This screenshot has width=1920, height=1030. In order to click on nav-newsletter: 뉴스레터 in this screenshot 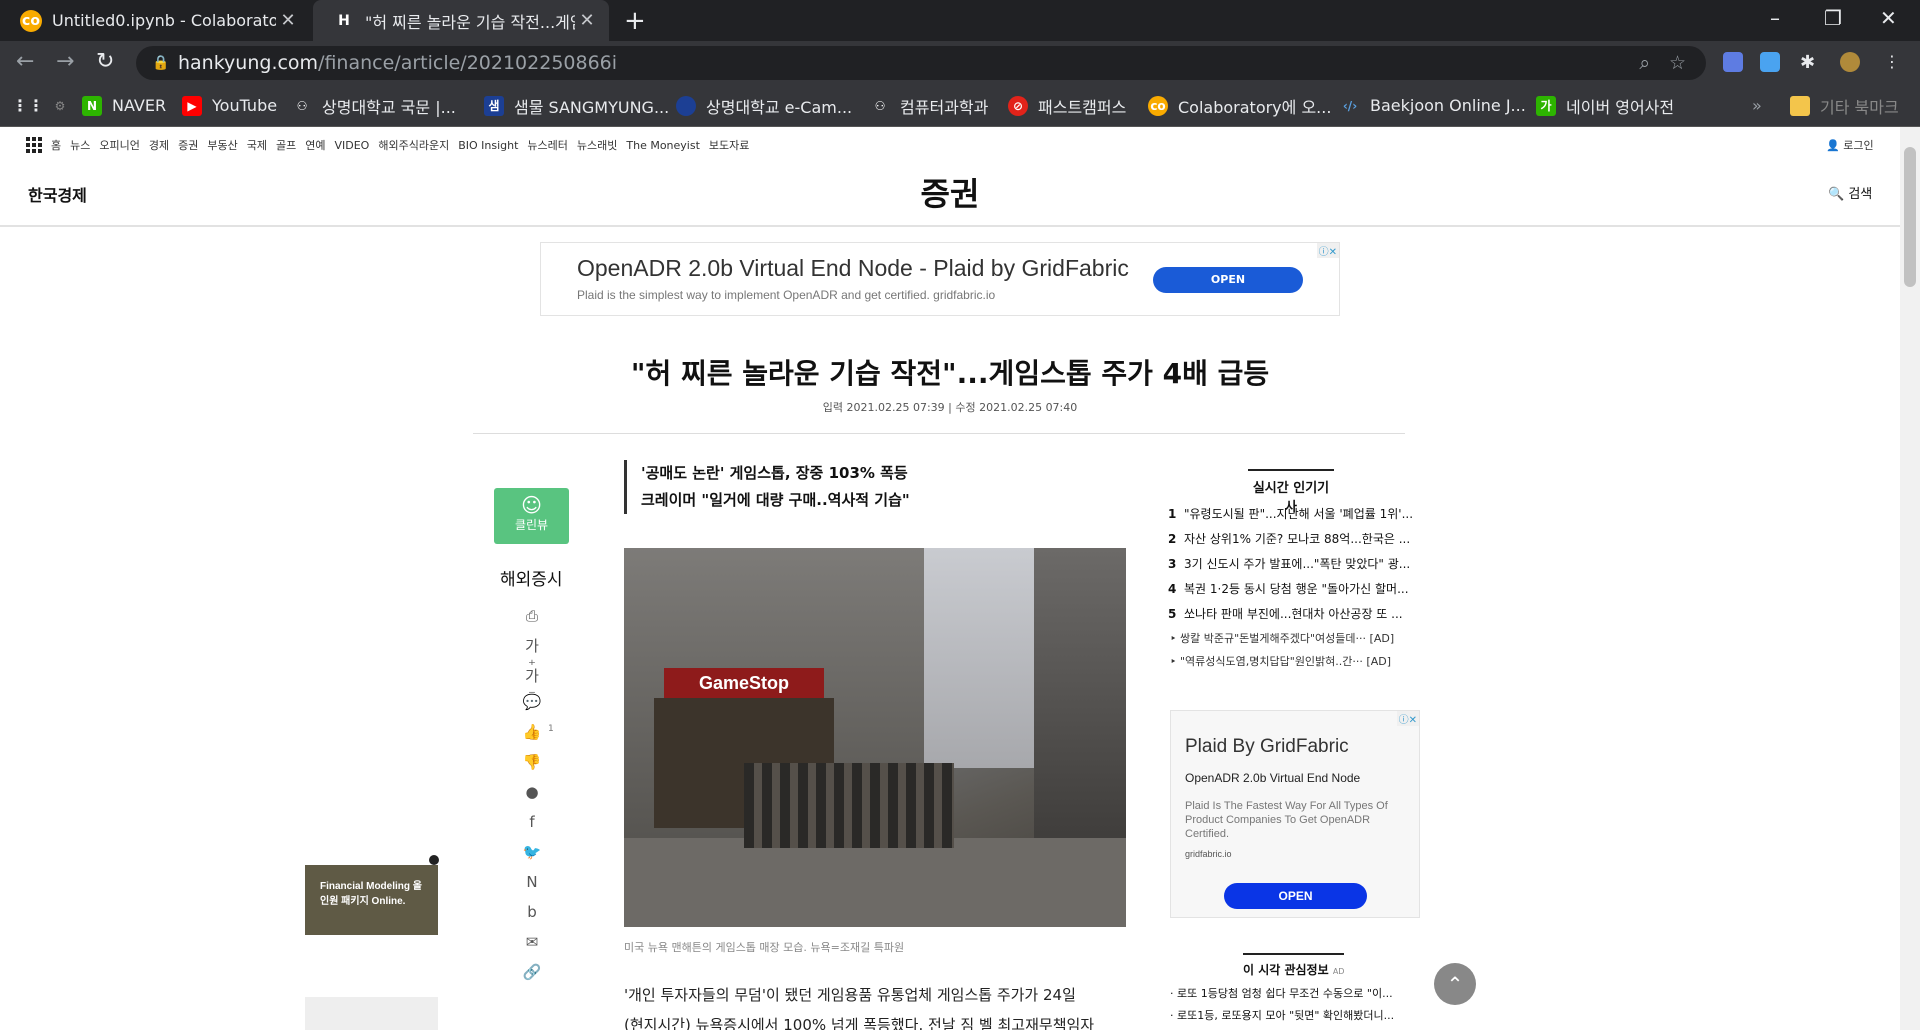, I will do `click(547, 145)`.